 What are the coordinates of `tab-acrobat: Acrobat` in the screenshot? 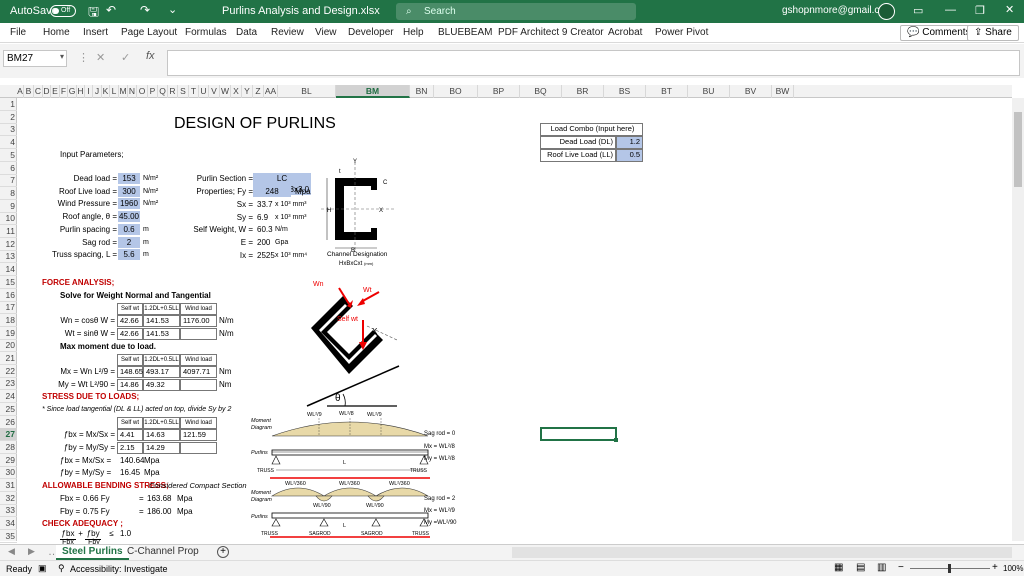 It's located at (625, 32).